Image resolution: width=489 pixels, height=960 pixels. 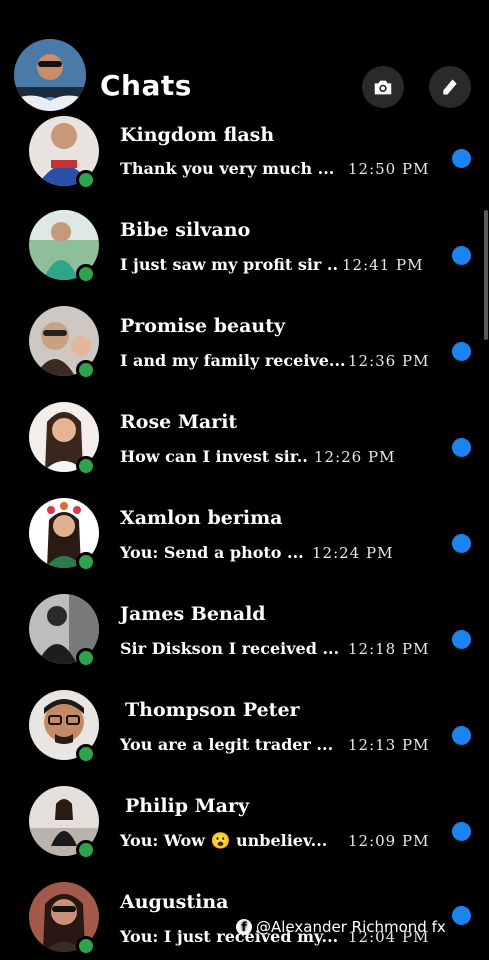 What do you see at coordinates (389, 169) in the screenshot?
I see `chat-time: 12:50 PM` at bounding box center [389, 169].